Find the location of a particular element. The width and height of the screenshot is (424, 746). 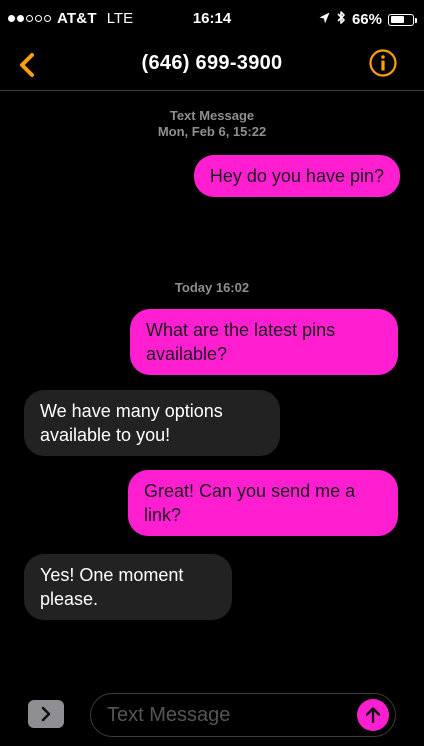

info-button is located at coordinates (383, 63).